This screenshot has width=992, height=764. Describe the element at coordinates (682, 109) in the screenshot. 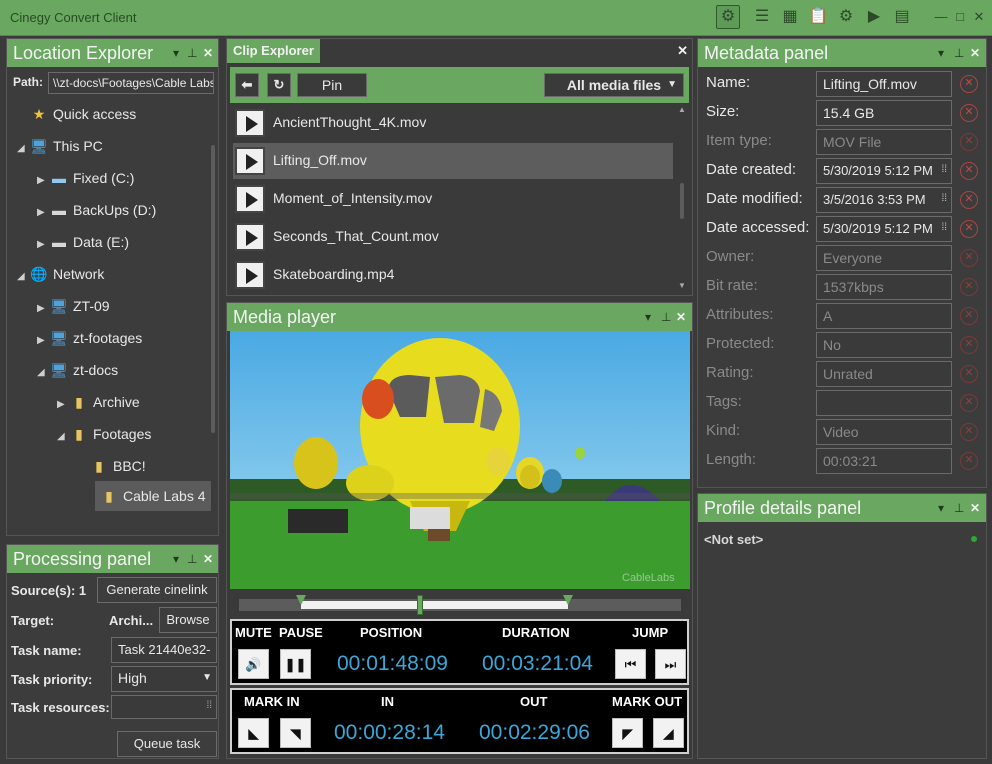

I see `scroll-up-icon: ▲` at that location.